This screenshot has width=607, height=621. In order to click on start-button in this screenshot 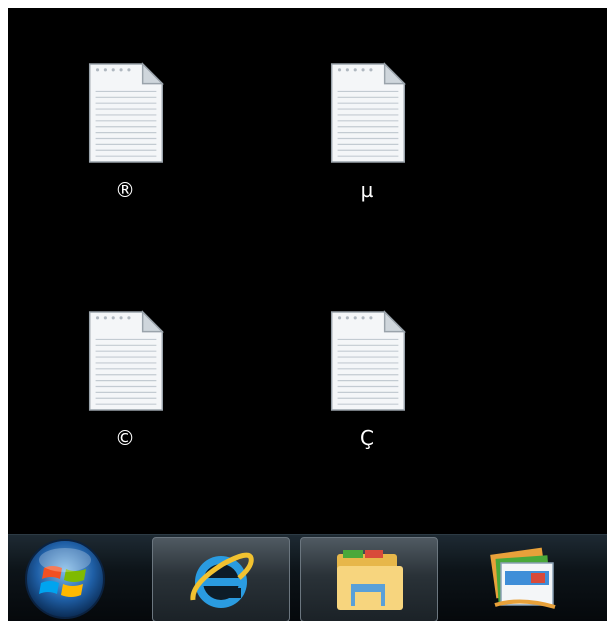, I will do `click(65, 579)`.